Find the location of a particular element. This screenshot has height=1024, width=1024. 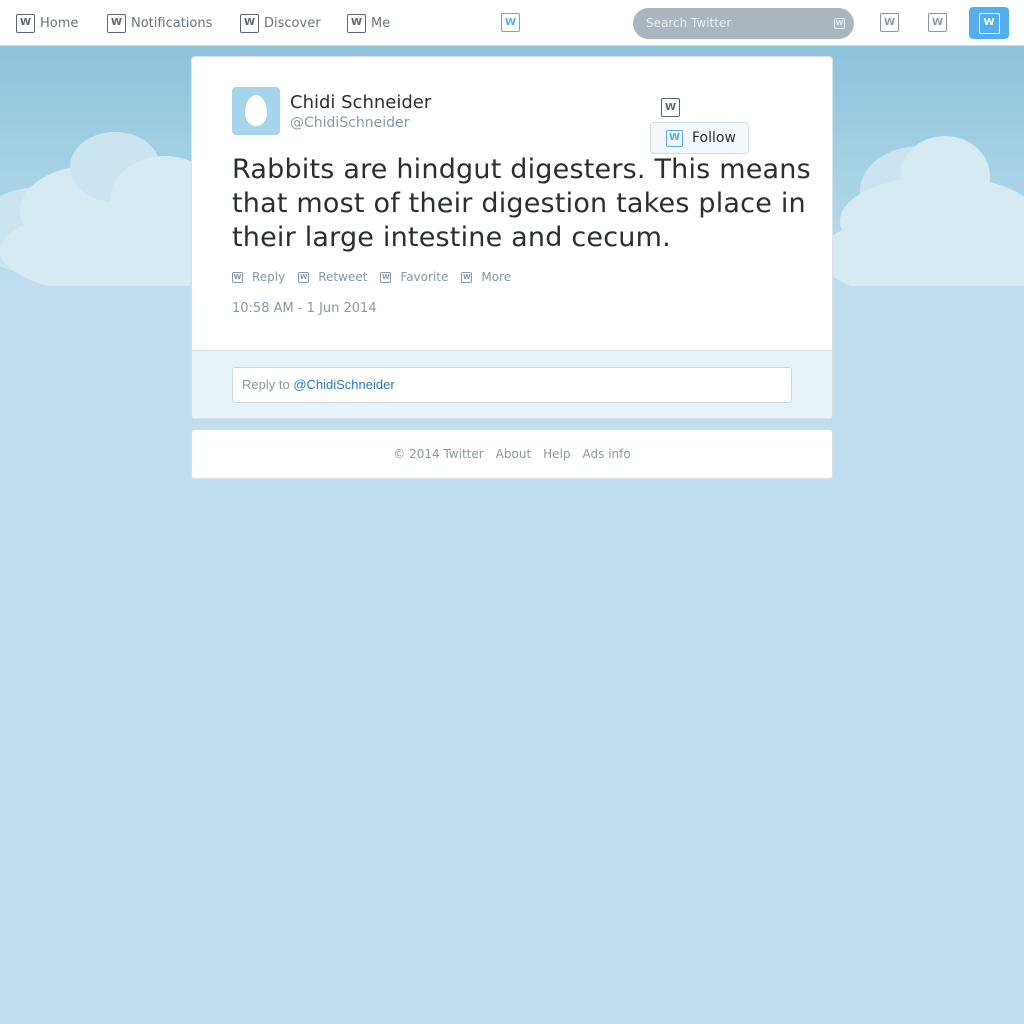

avatar is located at coordinates (256, 111).